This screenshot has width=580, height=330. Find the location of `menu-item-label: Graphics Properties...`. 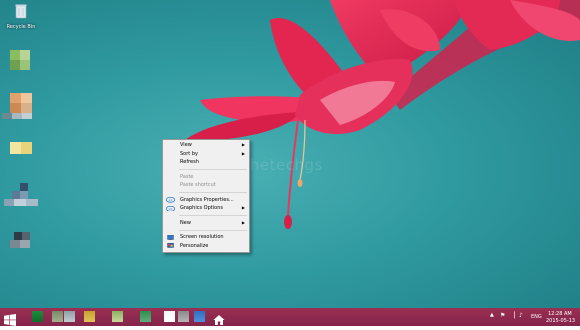

menu-item-label: Graphics Properties... is located at coordinates (207, 199).